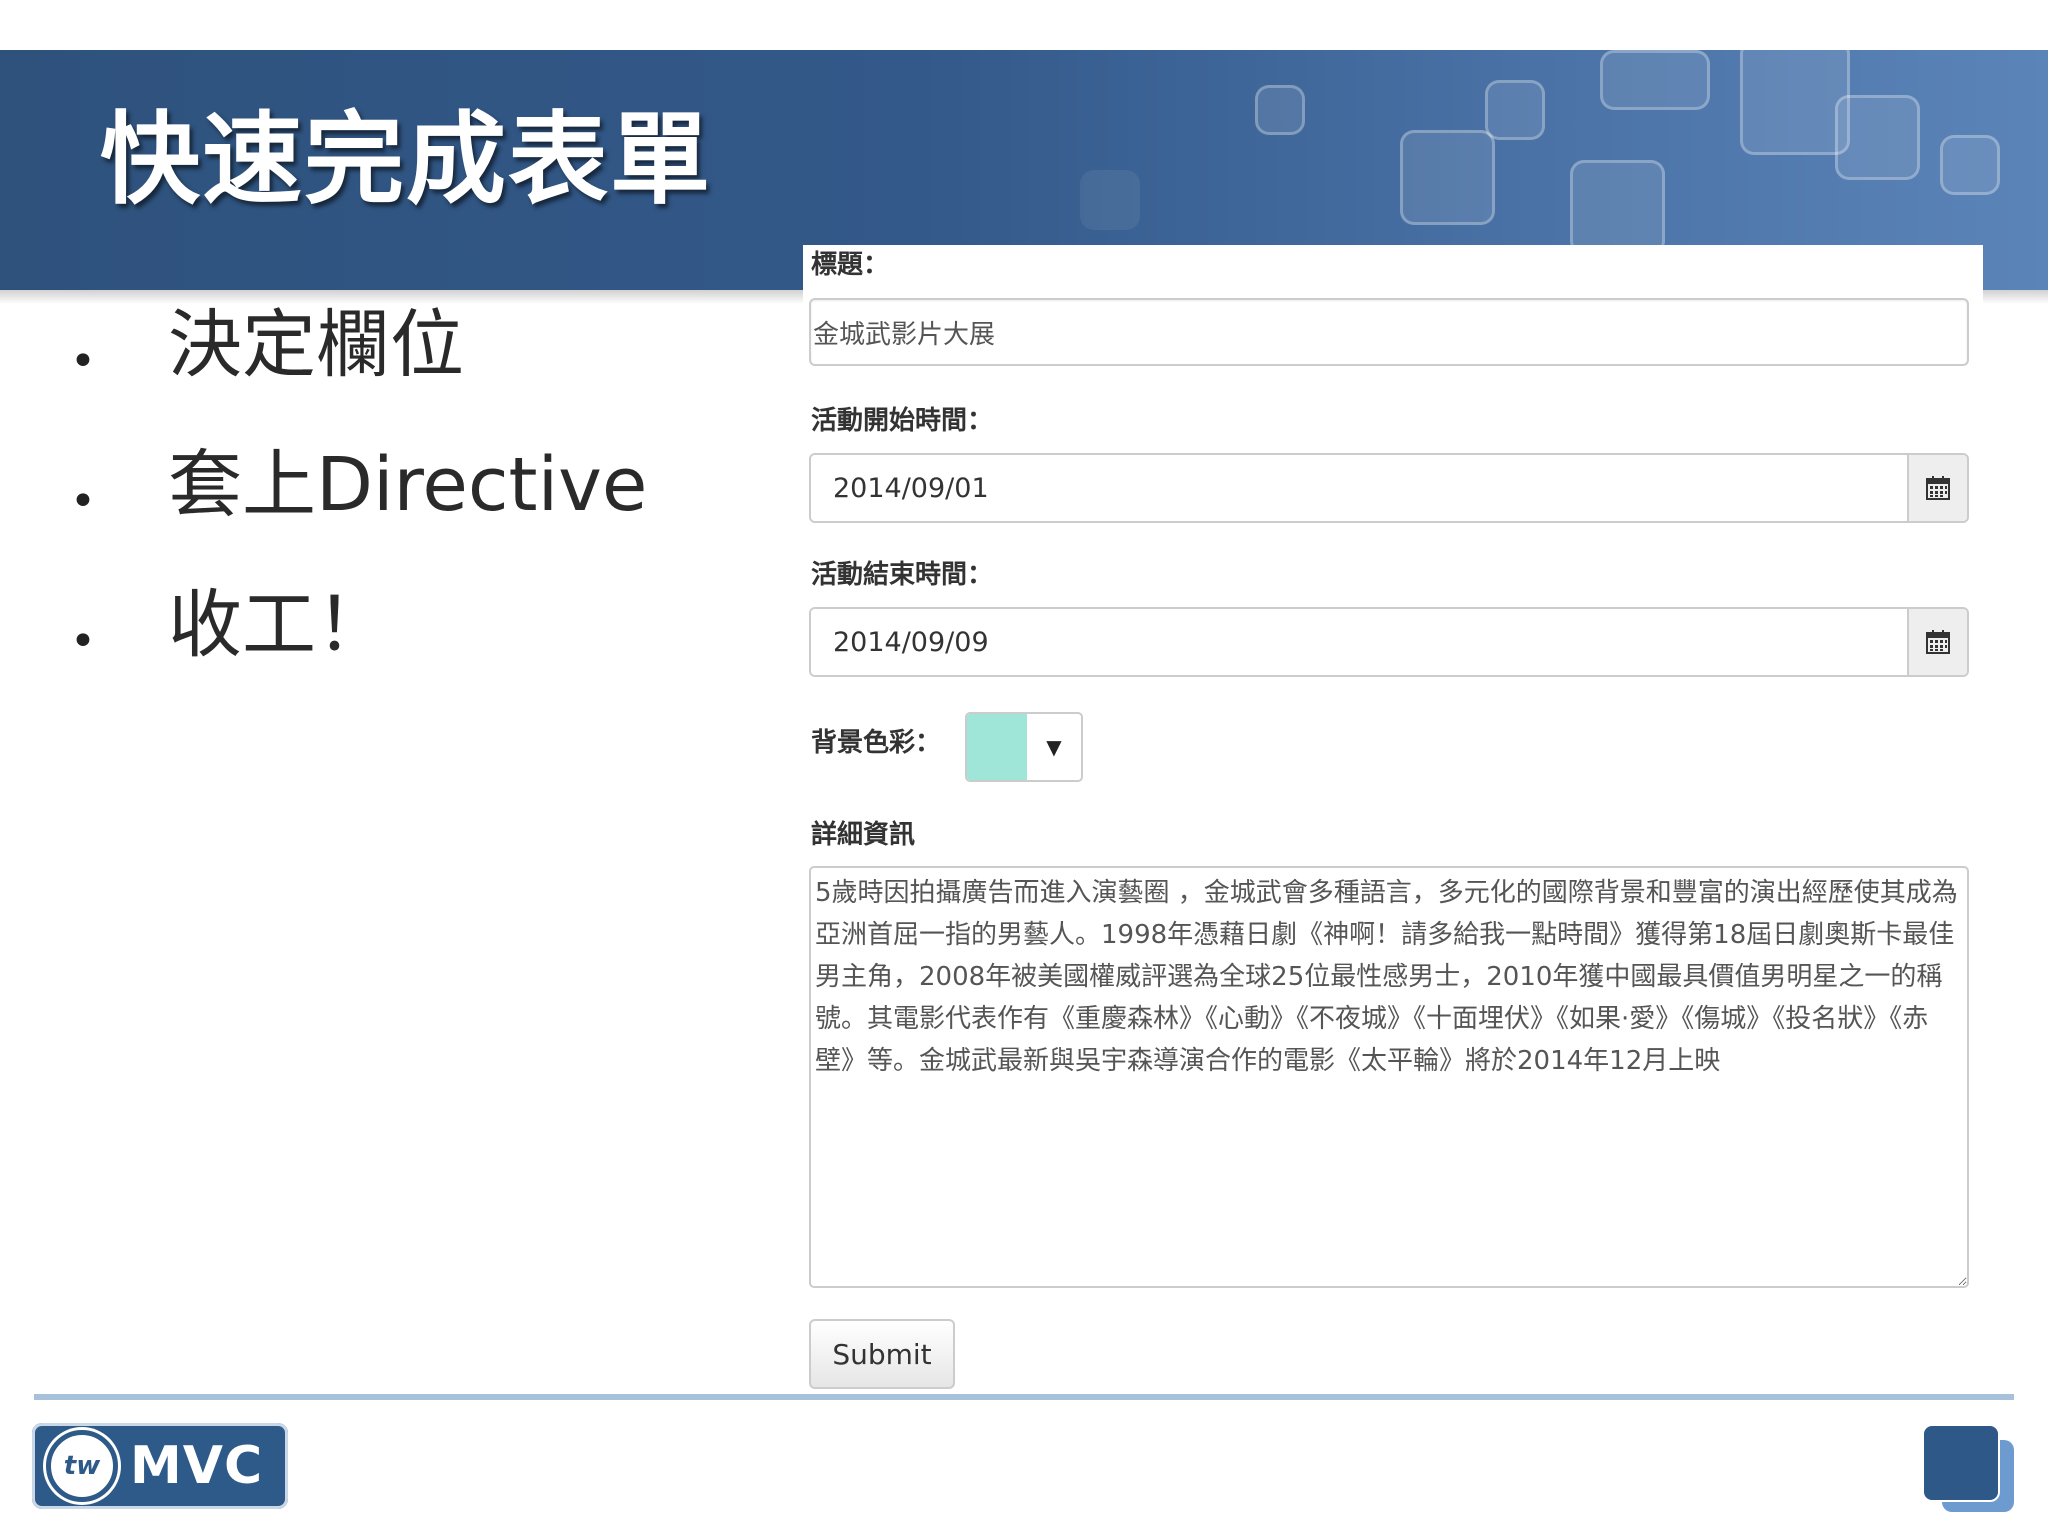 The width and height of the screenshot is (2048, 1536). I want to click on start-calendar-button, so click(1937, 488).